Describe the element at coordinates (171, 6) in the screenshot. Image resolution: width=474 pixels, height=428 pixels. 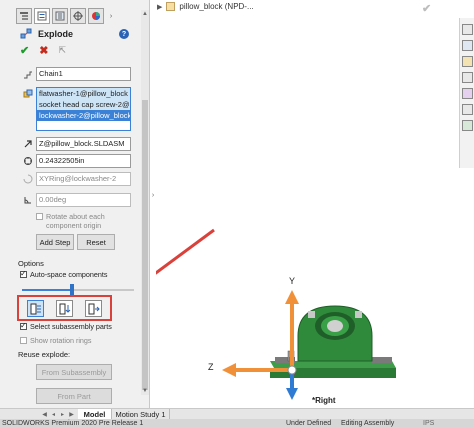
I see `assembly-icon` at that location.